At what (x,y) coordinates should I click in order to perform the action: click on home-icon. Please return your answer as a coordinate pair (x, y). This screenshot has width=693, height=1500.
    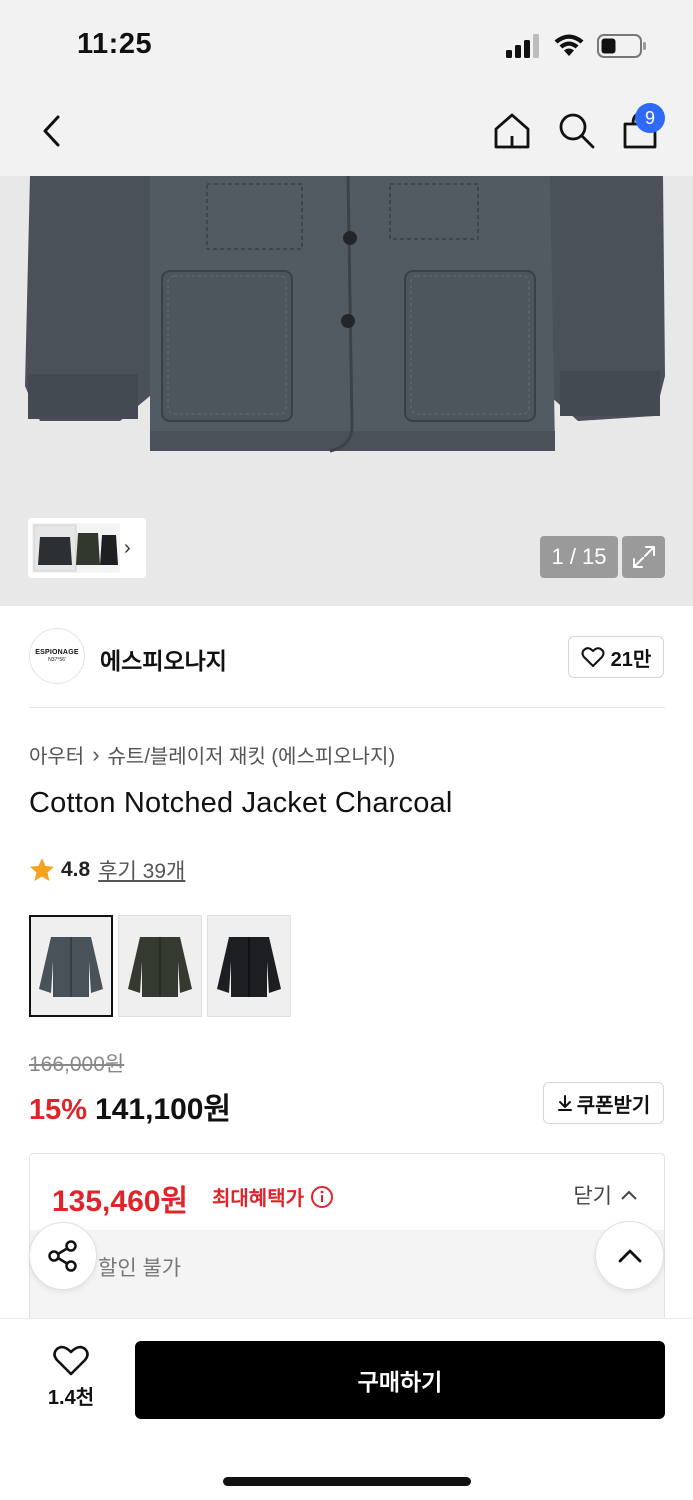
    Looking at the image, I should click on (512, 131).